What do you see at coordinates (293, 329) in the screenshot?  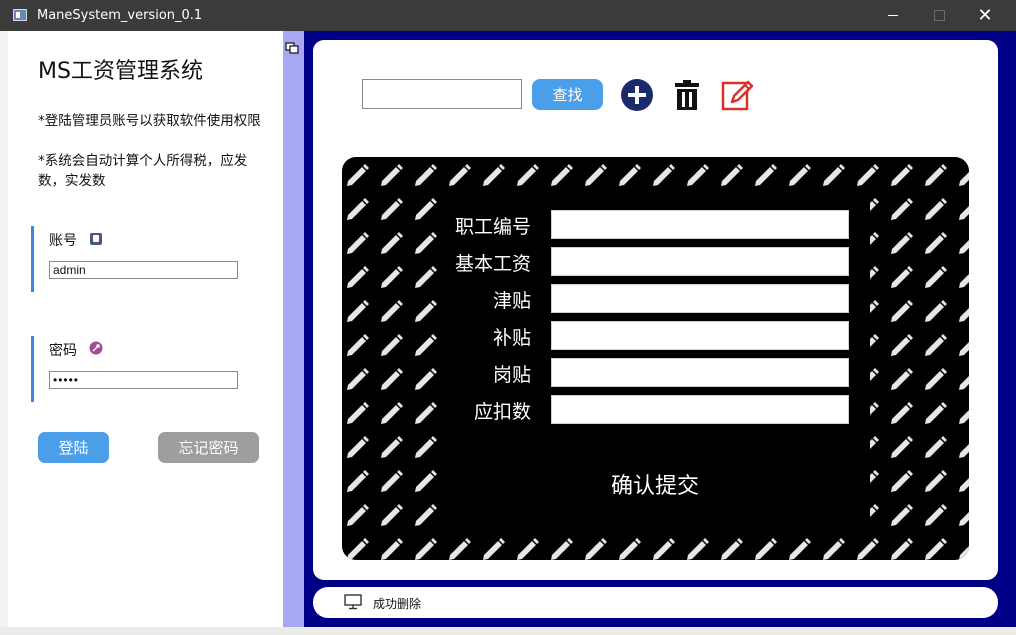 I see `panel-splitter` at bounding box center [293, 329].